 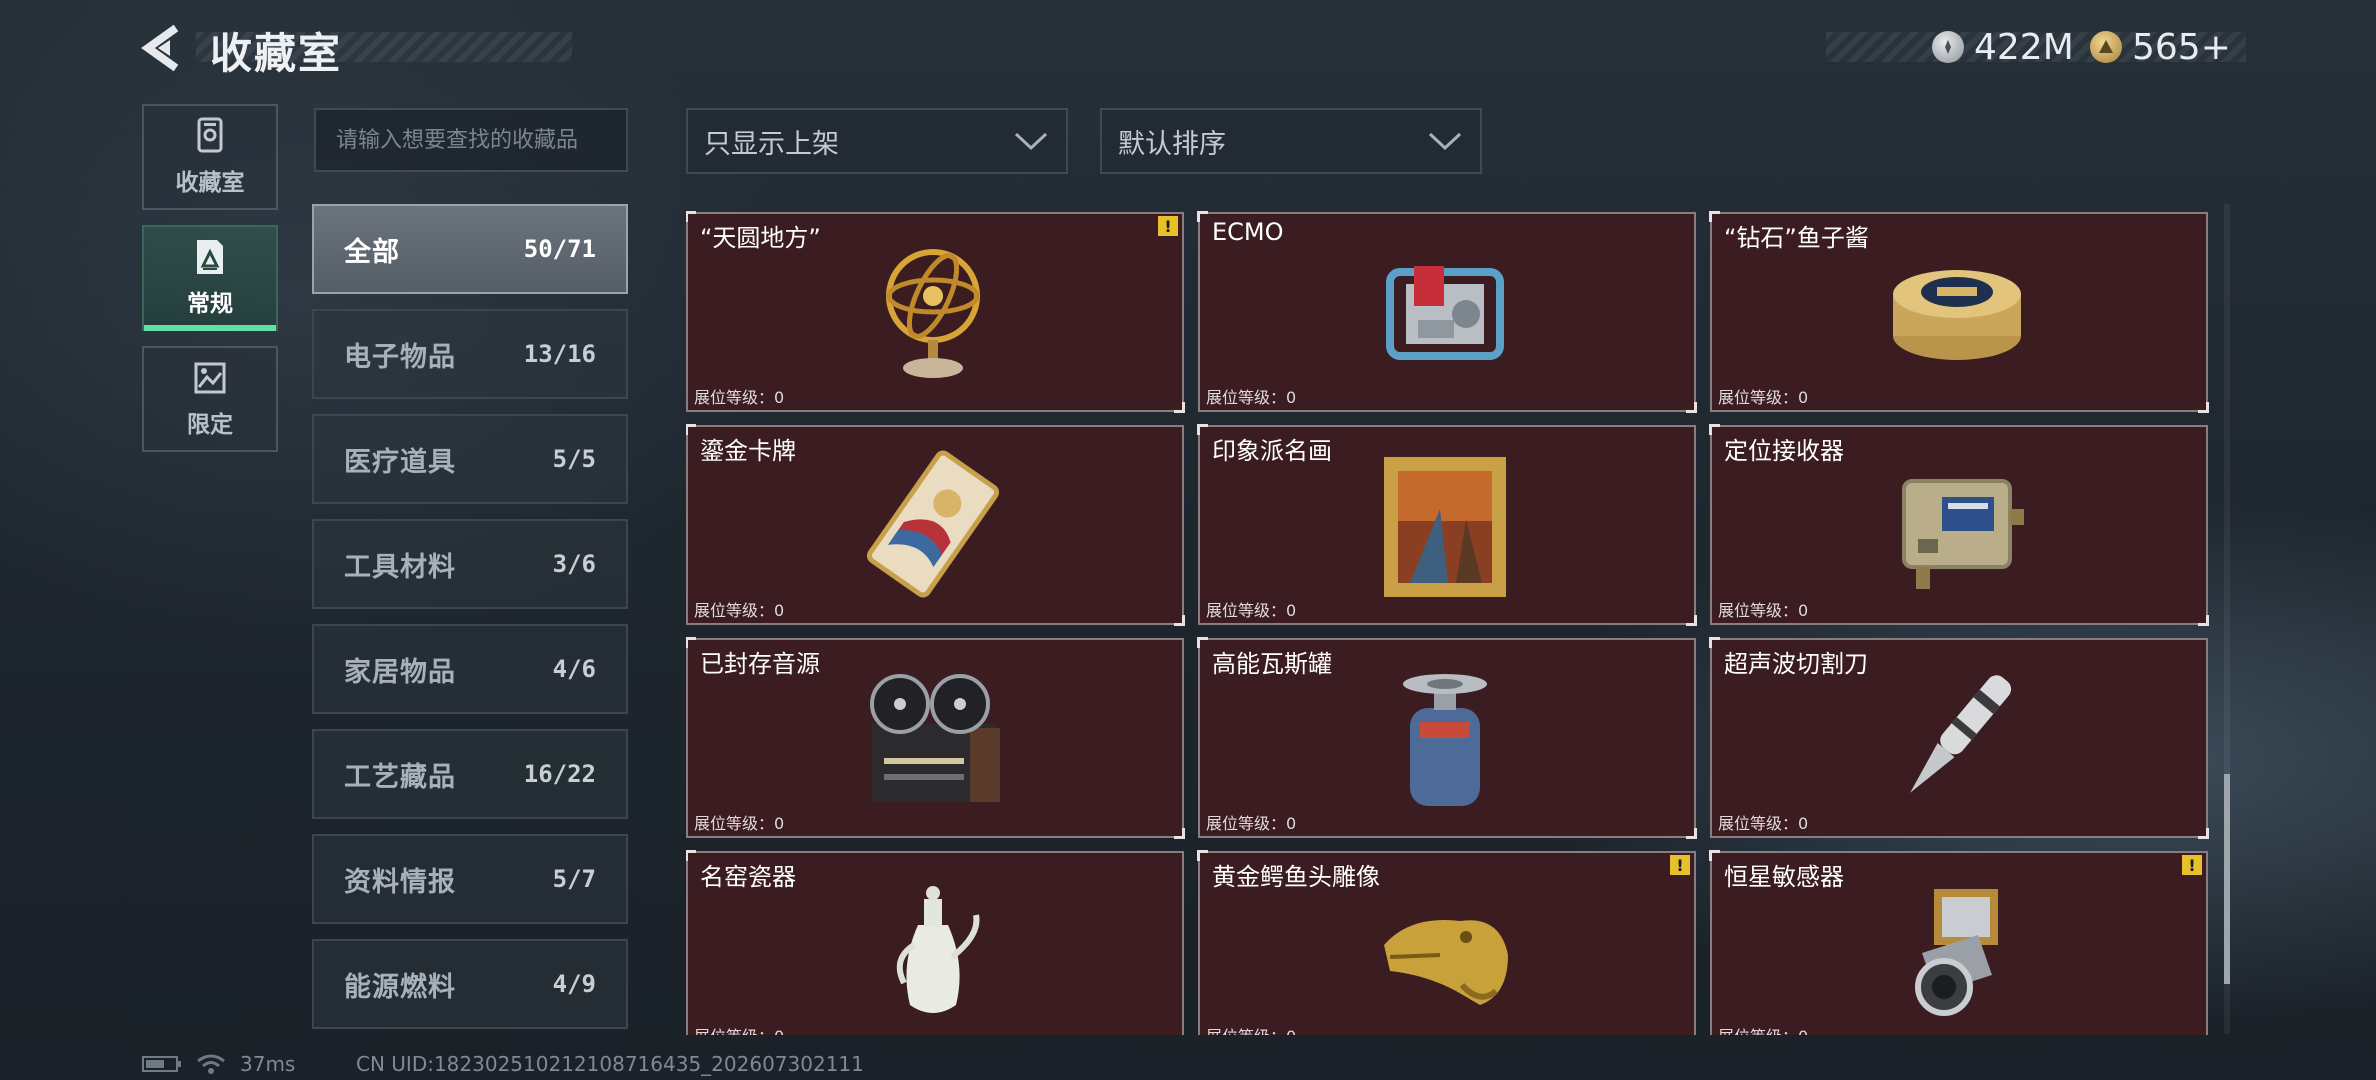 What do you see at coordinates (933, 313) in the screenshot?
I see `armillary-sphere-icon` at bounding box center [933, 313].